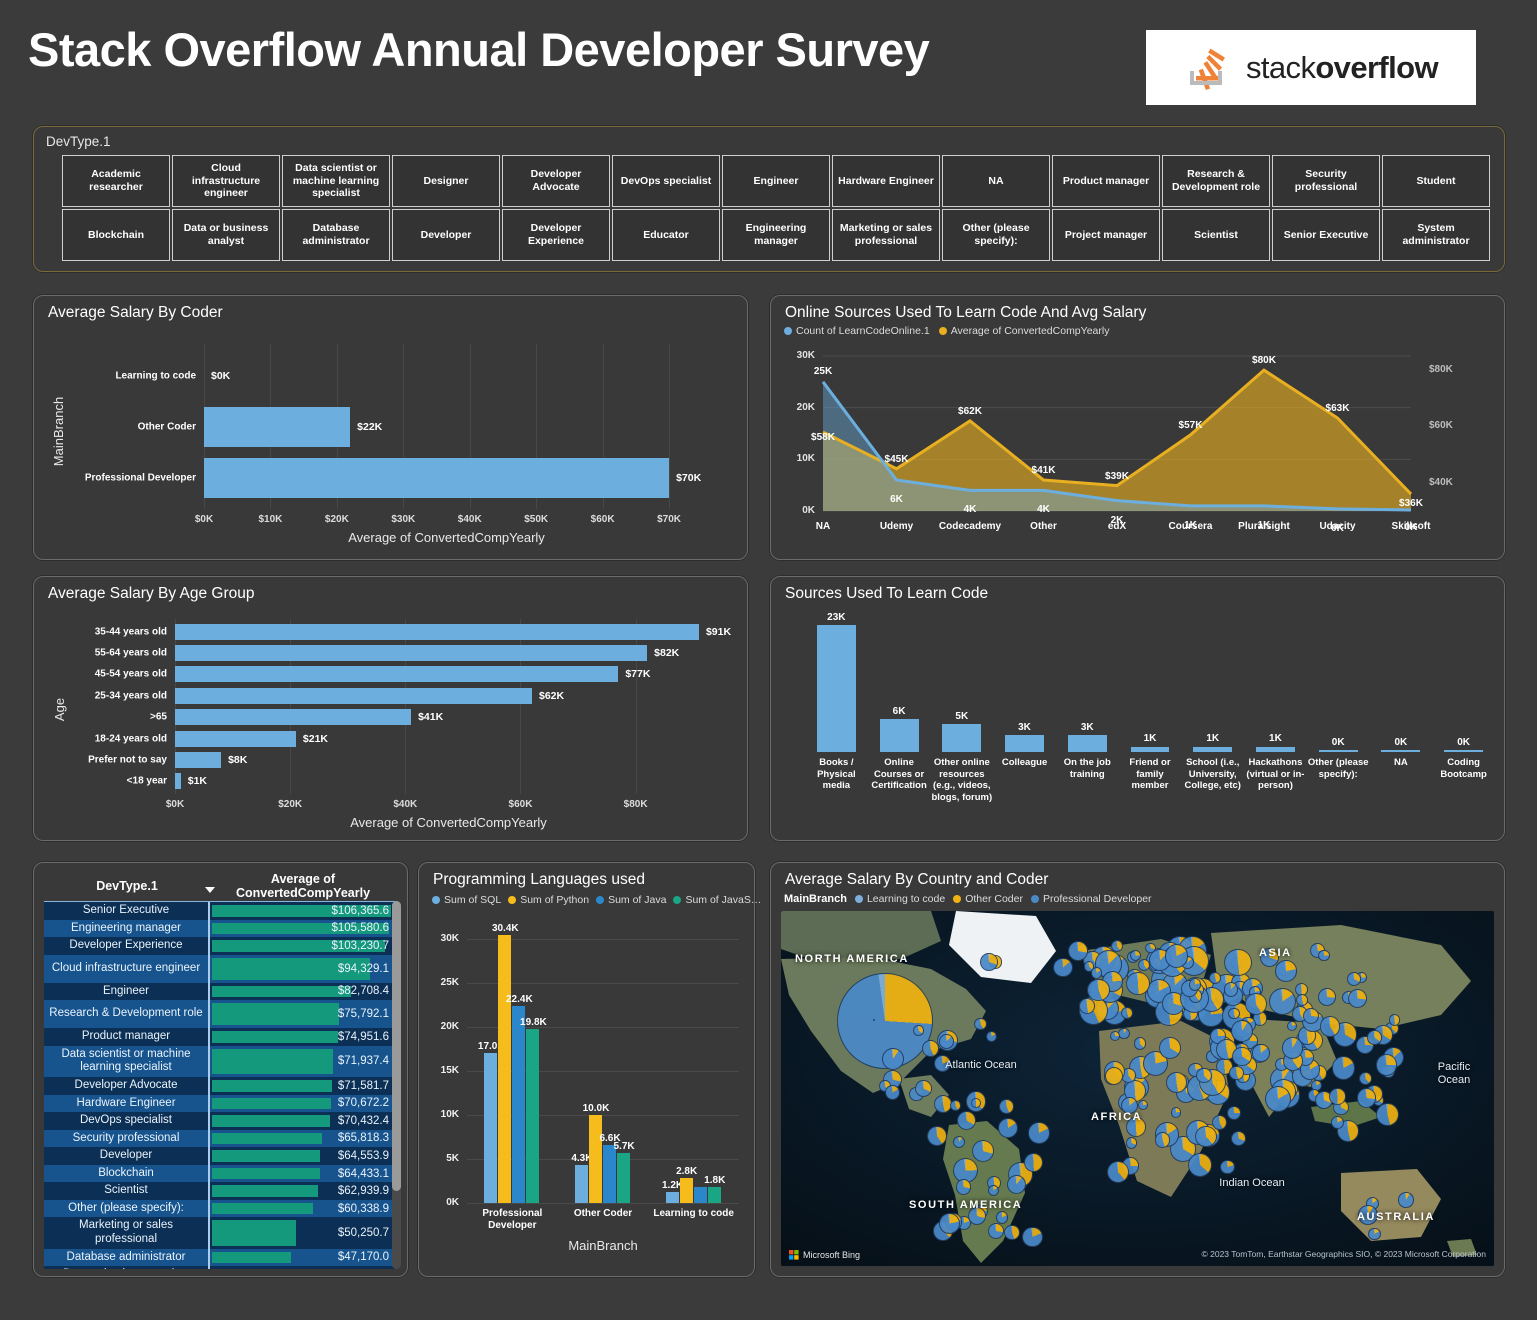 Image resolution: width=1537 pixels, height=1320 pixels. What do you see at coordinates (996, 235) in the screenshot?
I see `slicer-item-other-please-specify: Other (please specify):` at bounding box center [996, 235].